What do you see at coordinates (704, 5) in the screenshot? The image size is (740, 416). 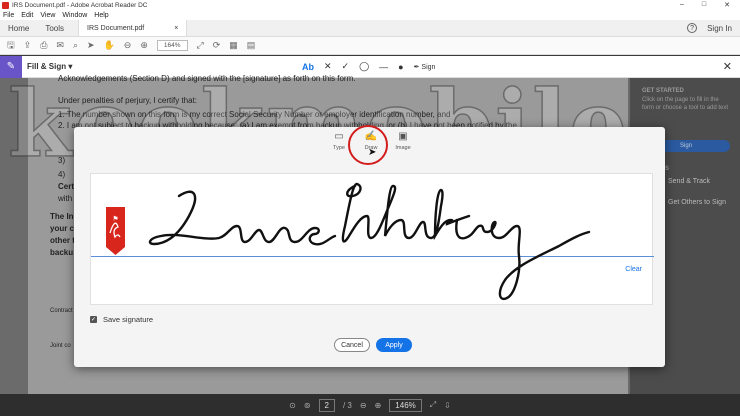 I see `maximize-button: □` at bounding box center [704, 5].